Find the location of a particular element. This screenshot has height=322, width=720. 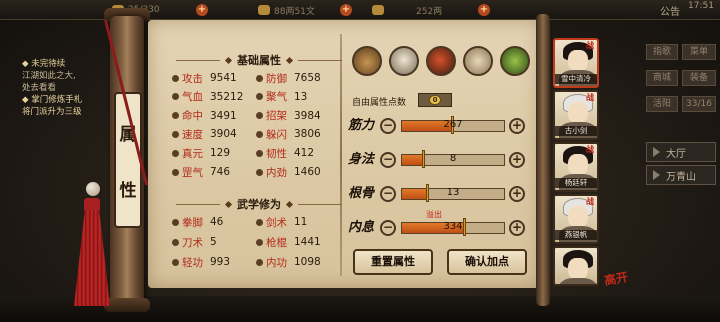

sect-badge-icon is located at coordinates (404, 61).